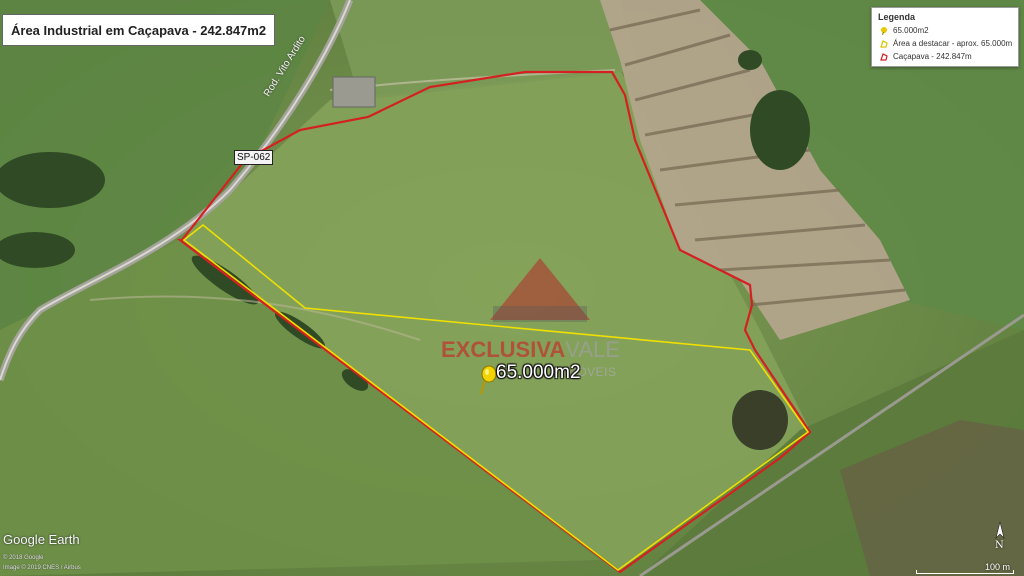 The height and width of the screenshot is (576, 1024). Describe the element at coordinates (42, 568) in the screenshot. I see `credit-imagery: Image © 2019 CNES / Airbus` at that location.